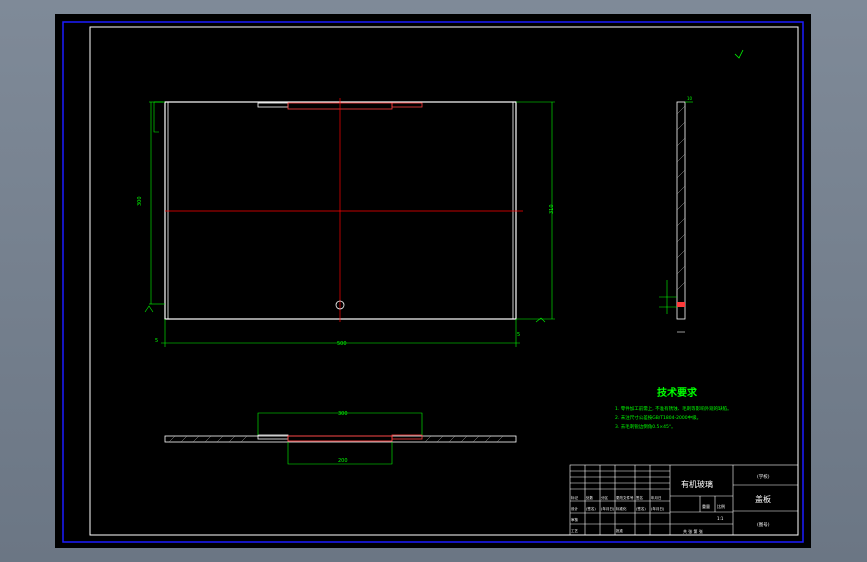 The image size is (867, 562). Describe the element at coordinates (721, 506) in the screenshot. I see `scale-label: 比例` at that location.